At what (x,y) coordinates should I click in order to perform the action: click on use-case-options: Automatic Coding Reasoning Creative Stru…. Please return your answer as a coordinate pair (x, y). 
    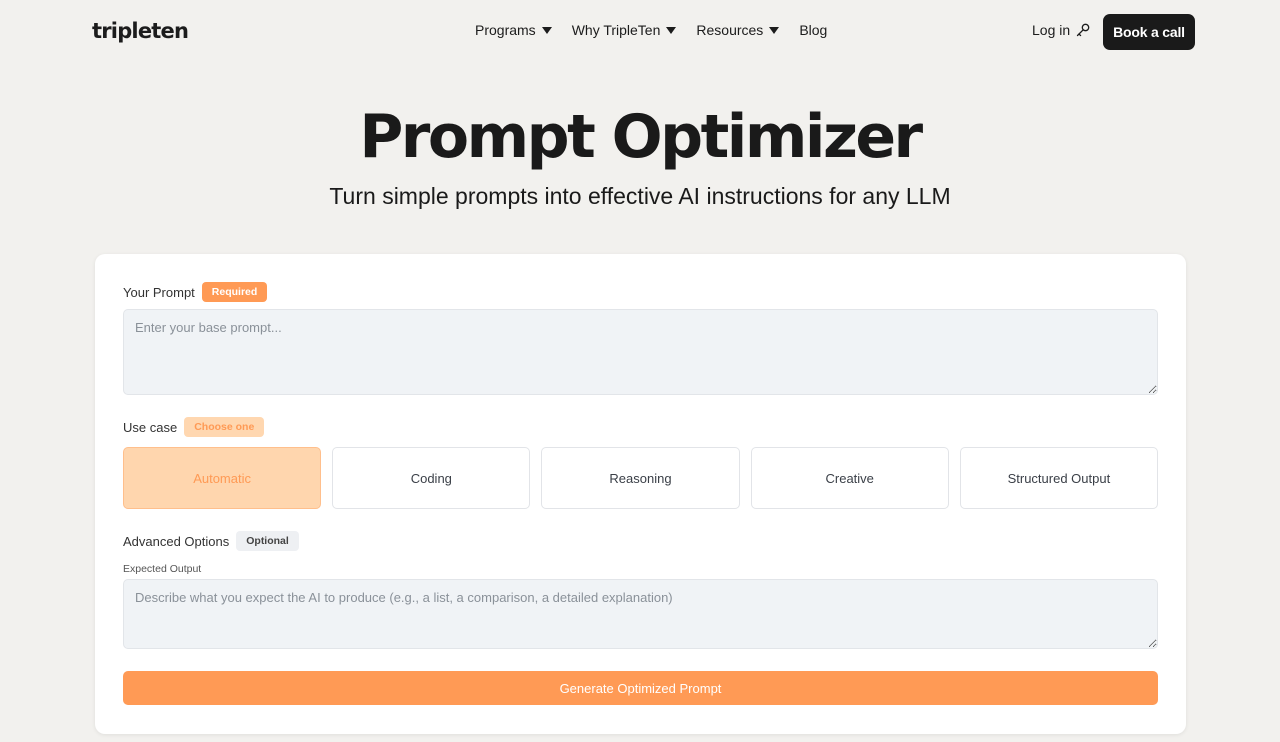
    Looking at the image, I should click on (641, 478).